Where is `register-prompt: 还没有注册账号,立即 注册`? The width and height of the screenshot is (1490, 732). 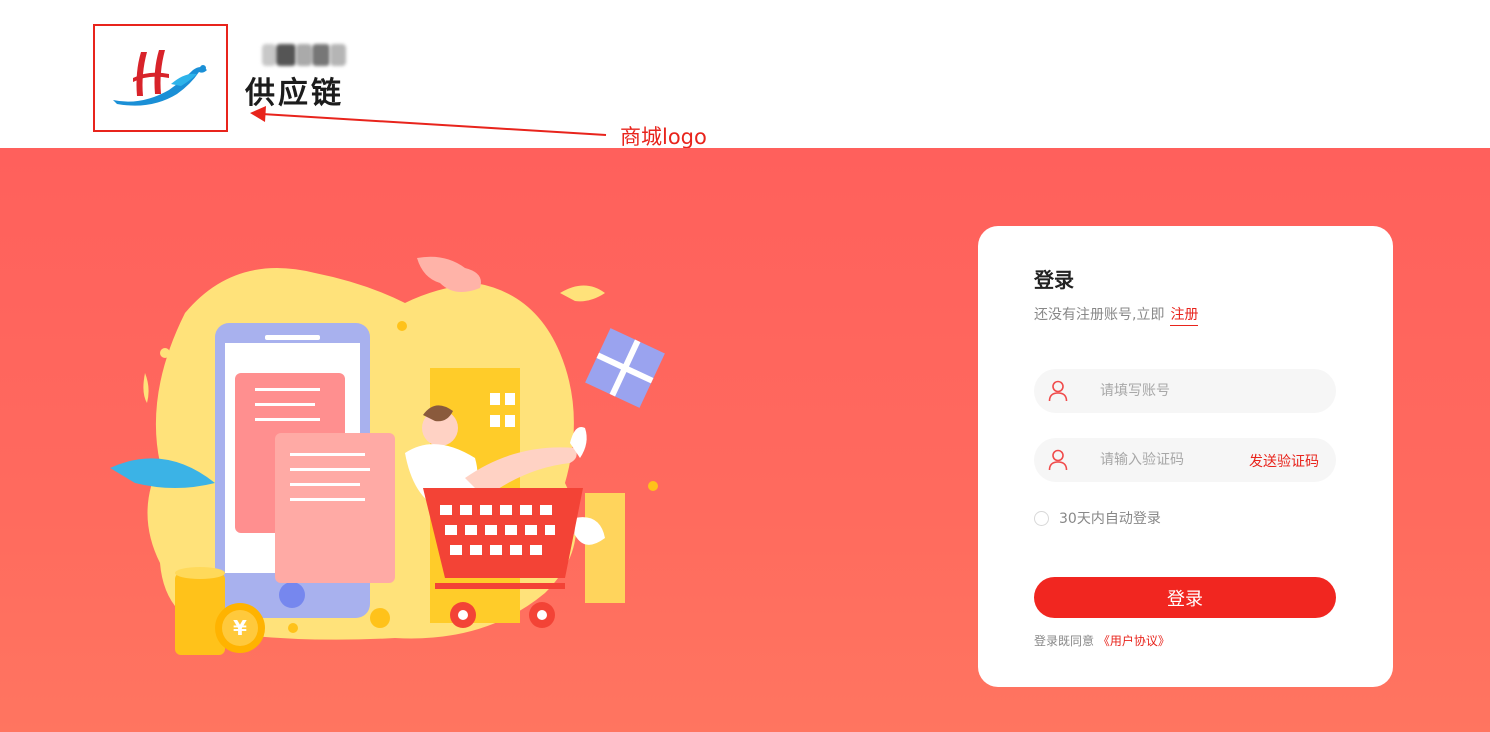 register-prompt: 还没有注册账号,立即 注册 is located at coordinates (1116, 315).